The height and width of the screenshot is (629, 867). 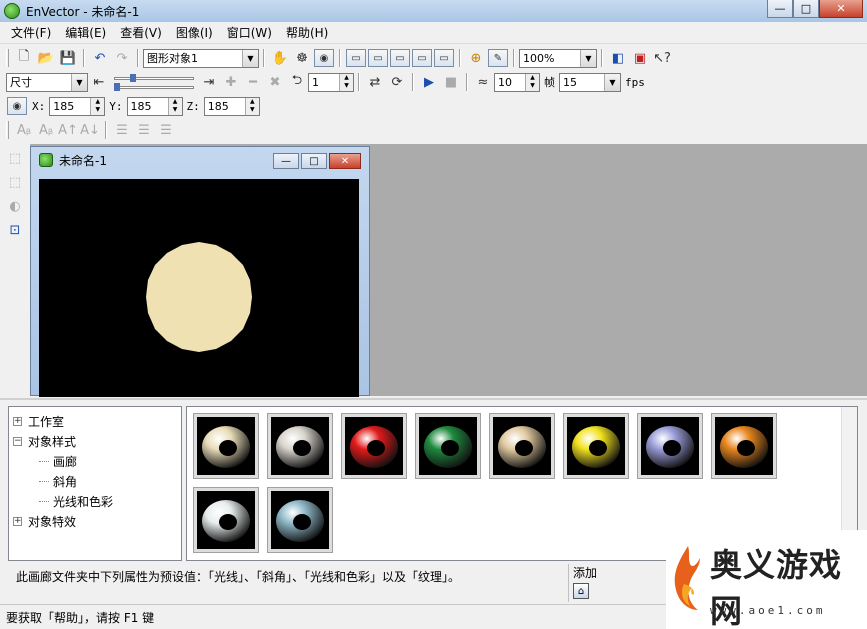 What do you see at coordinates (297, 82) in the screenshot?
I see `loop-back-icon: ⮌` at bounding box center [297, 82].